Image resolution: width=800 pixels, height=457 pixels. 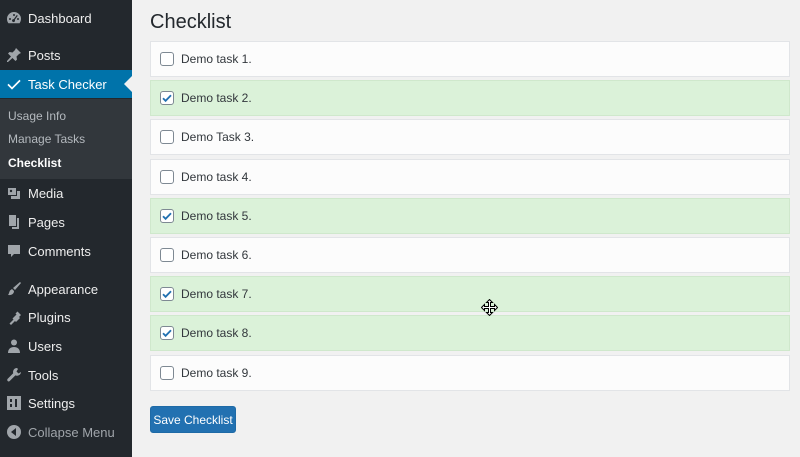 I want to click on settings-icon, so click(x=14, y=403).